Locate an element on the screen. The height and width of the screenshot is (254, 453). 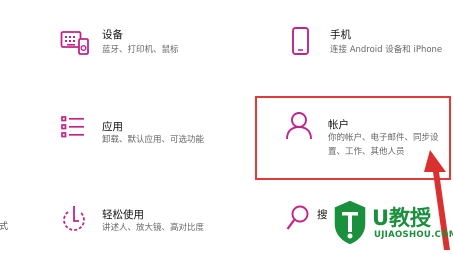
tile-title: 轻松使用 is located at coordinates (123, 215).